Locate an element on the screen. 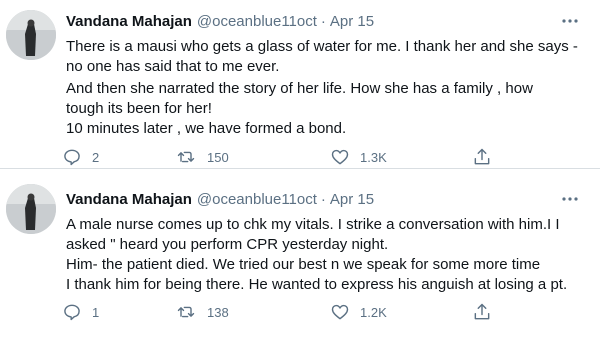 This screenshot has width=600, height=338. reply-count: 1 is located at coordinates (96, 312).